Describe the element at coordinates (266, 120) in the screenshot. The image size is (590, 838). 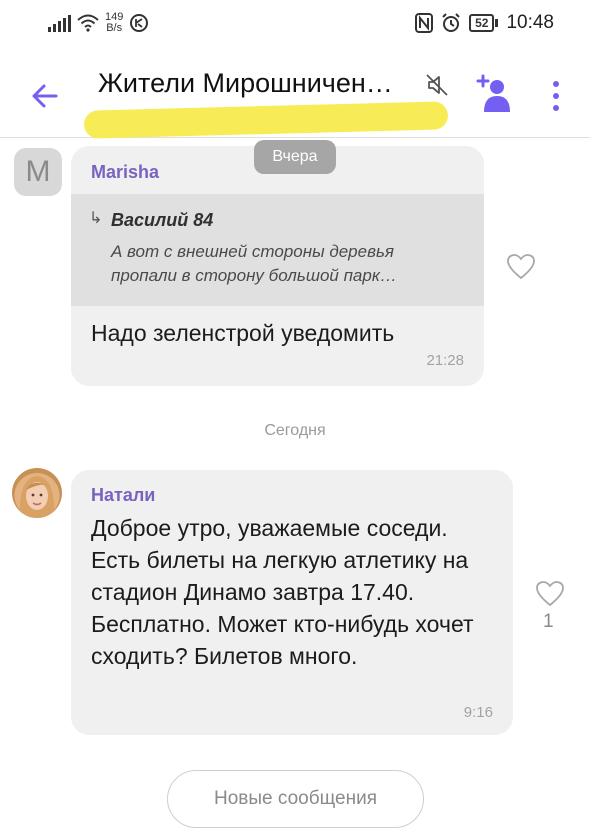
I see `subtitle-redaction` at that location.